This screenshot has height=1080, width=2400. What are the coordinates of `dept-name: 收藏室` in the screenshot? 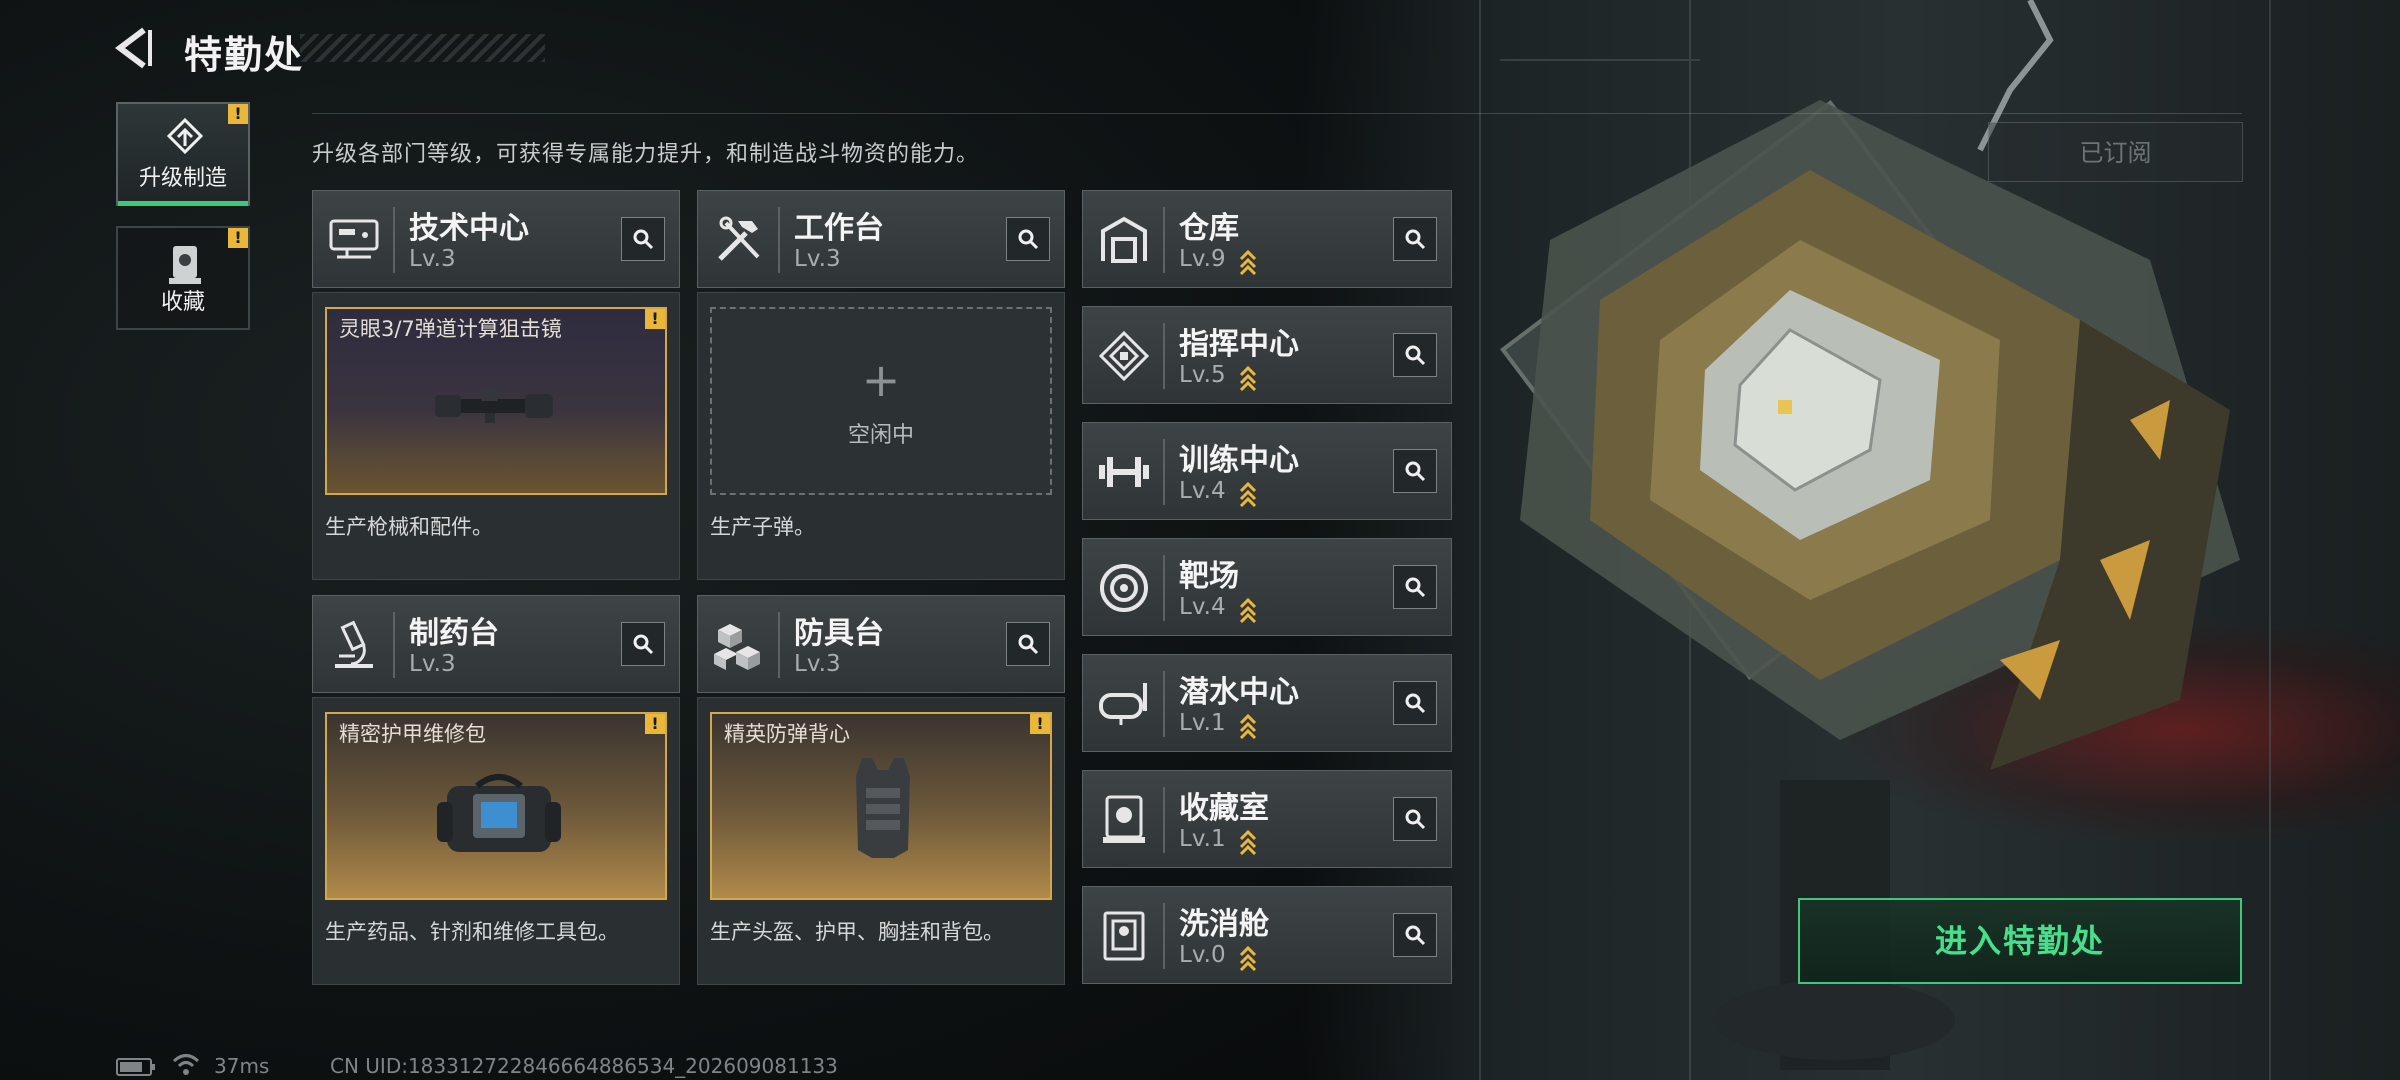 It's located at (1224, 808).